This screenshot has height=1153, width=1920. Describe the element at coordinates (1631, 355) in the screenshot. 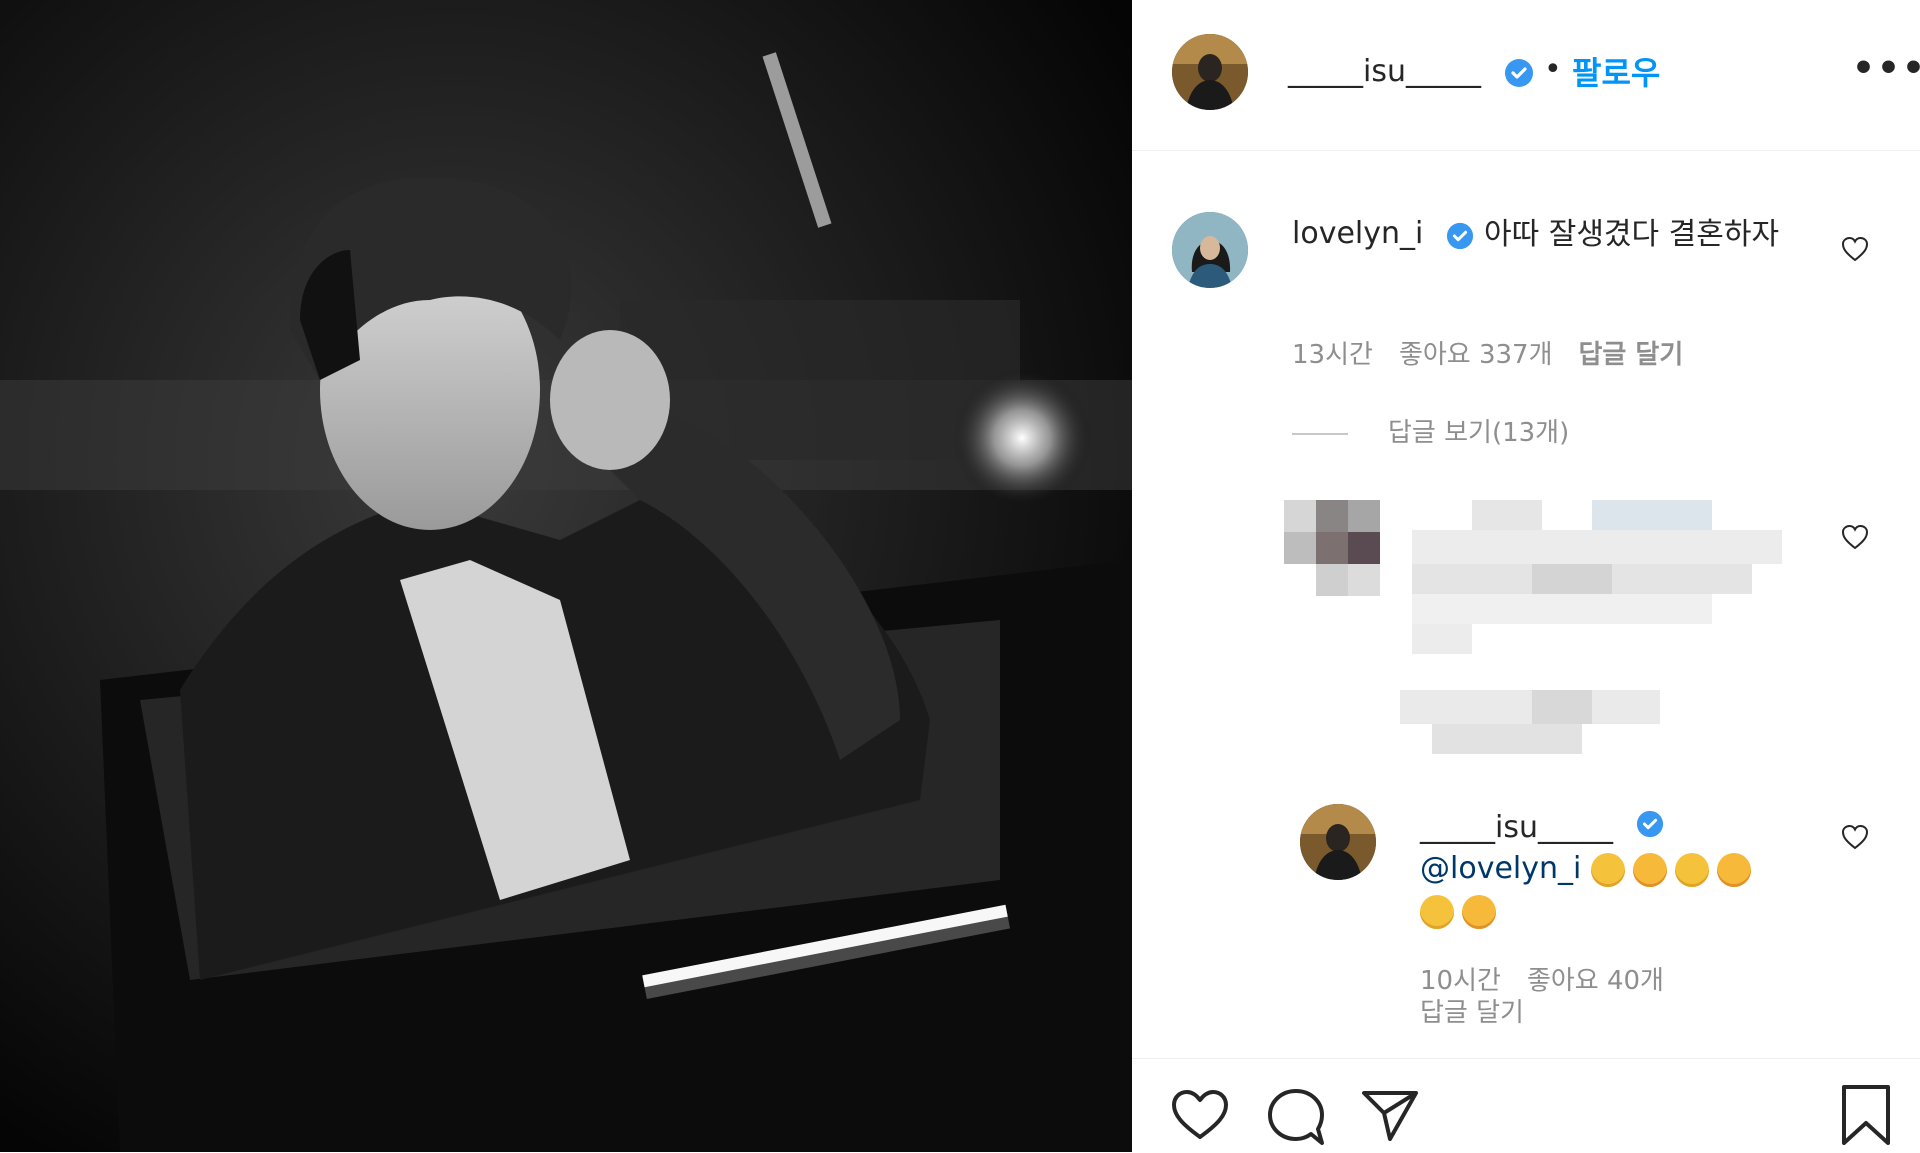

I see `comment-reply-button: 답글 달기` at that location.